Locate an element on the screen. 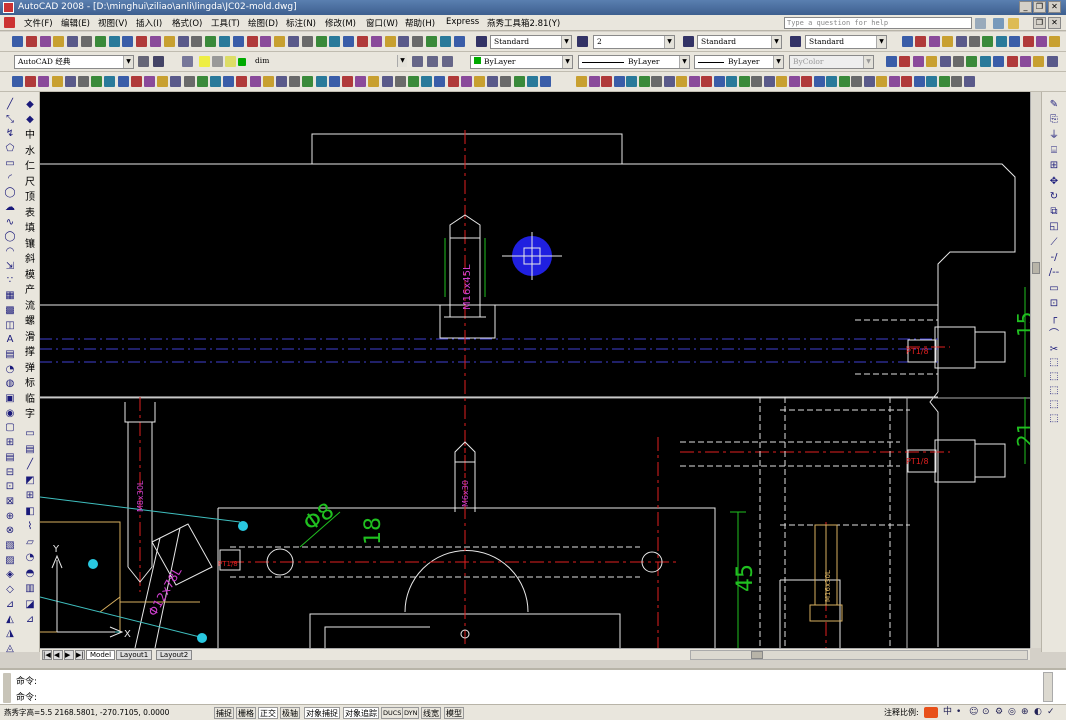 This screenshot has width=1066, height=720. modify-tool-icon-6: ✥ is located at coordinates (1054, 182).